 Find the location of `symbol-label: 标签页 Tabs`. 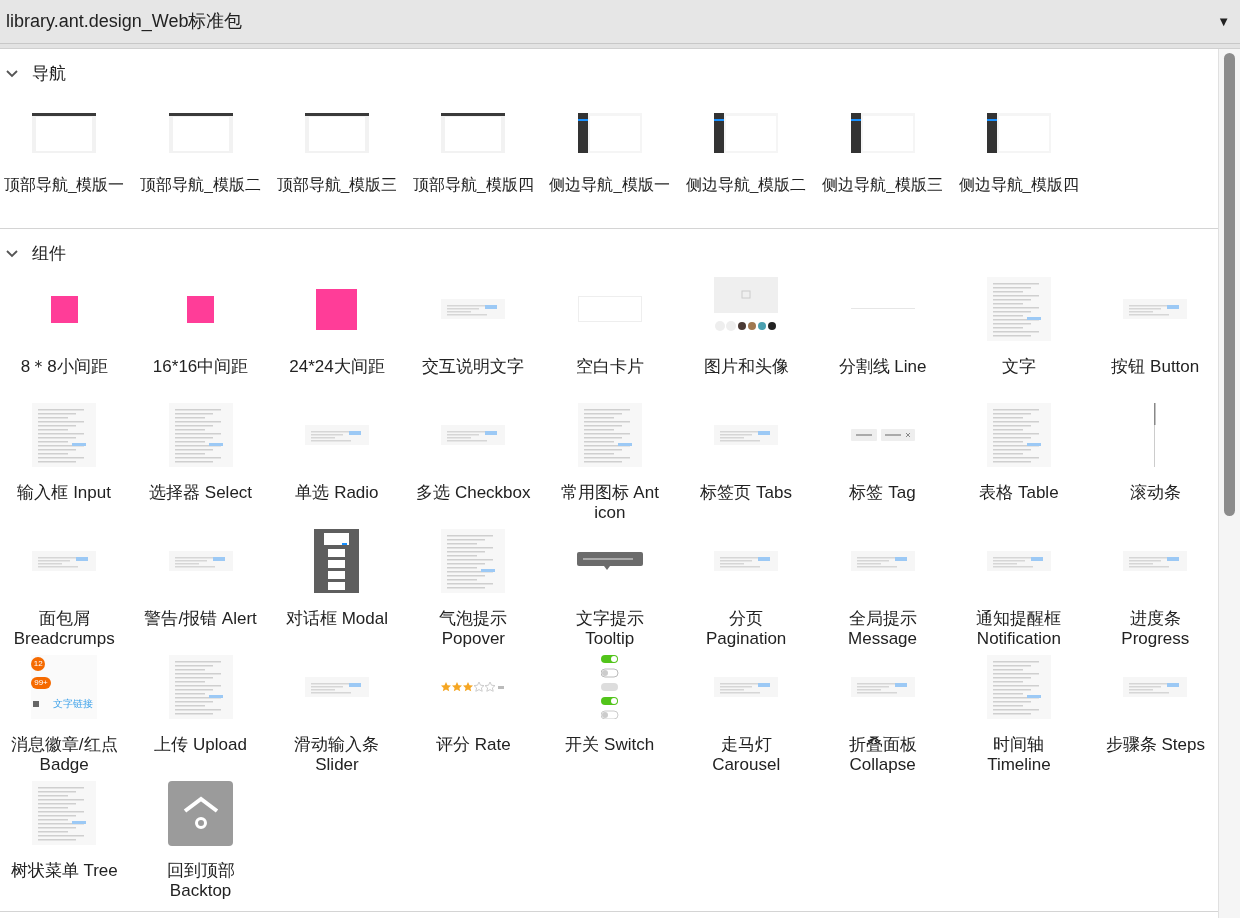

symbol-label: 标签页 Tabs is located at coordinates (746, 493).